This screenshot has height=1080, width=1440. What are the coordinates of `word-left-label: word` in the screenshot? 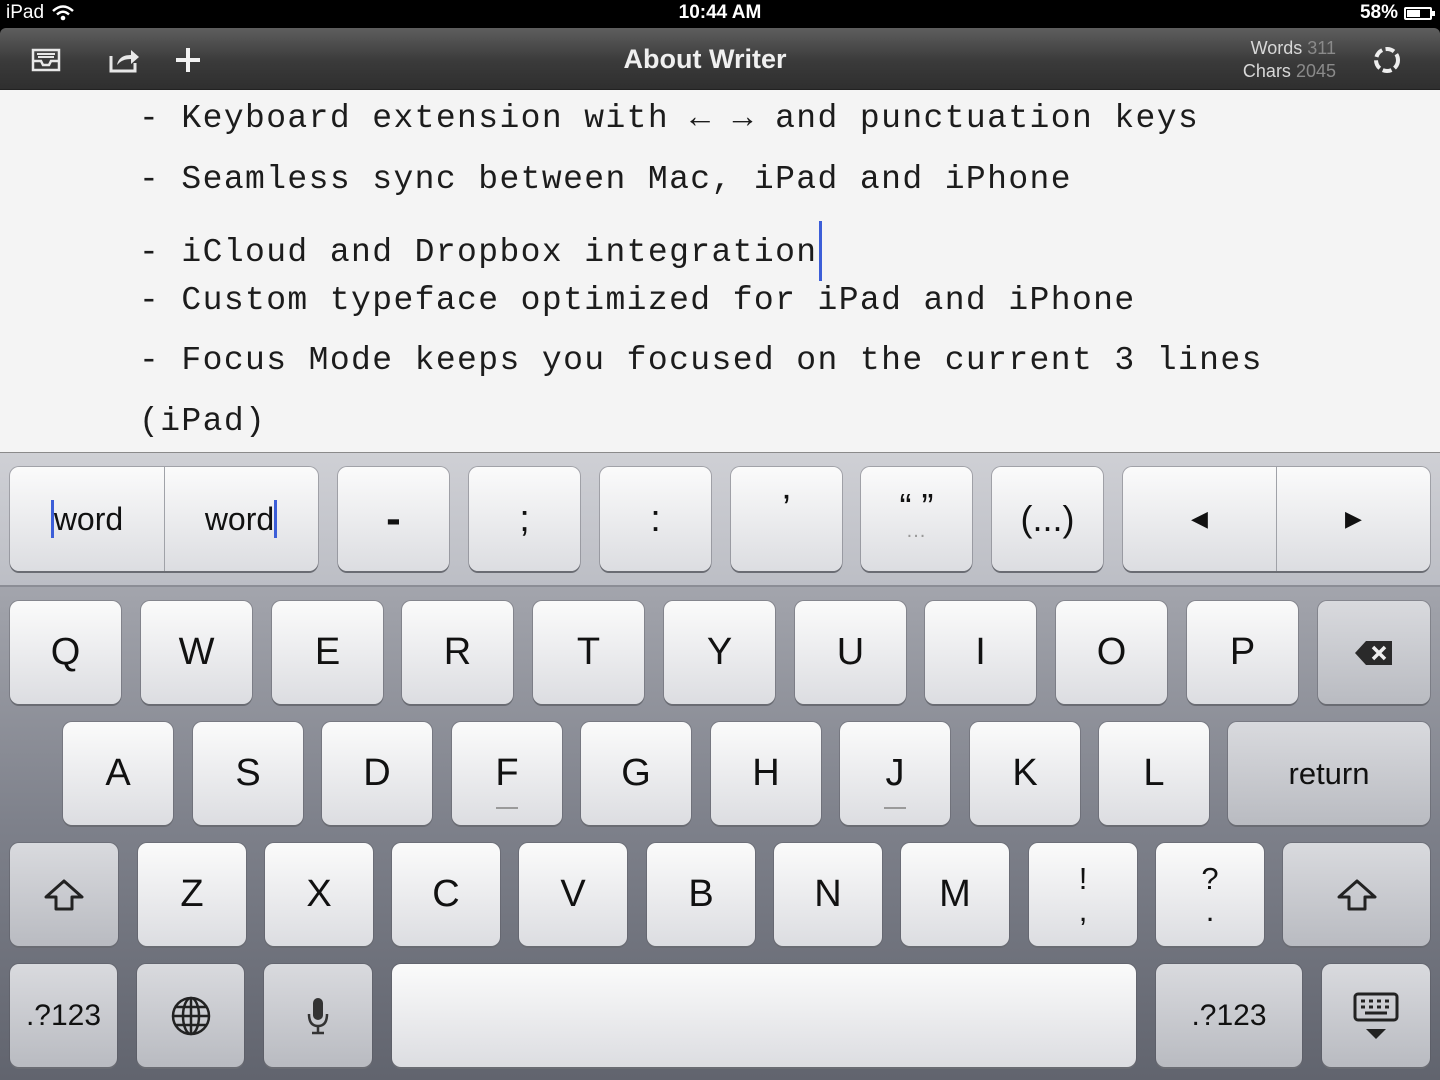 It's located at (88, 518).